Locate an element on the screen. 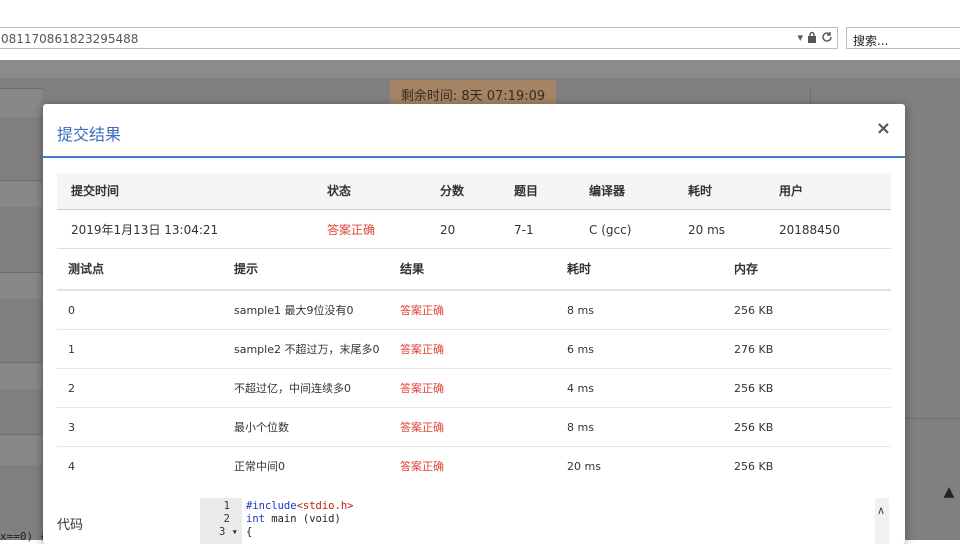 Image resolution: width=960 pixels, height=544 pixels. table-header: 提交时间 状态 分数 题目 编译器 耗时 用户 is located at coordinates (474, 191).